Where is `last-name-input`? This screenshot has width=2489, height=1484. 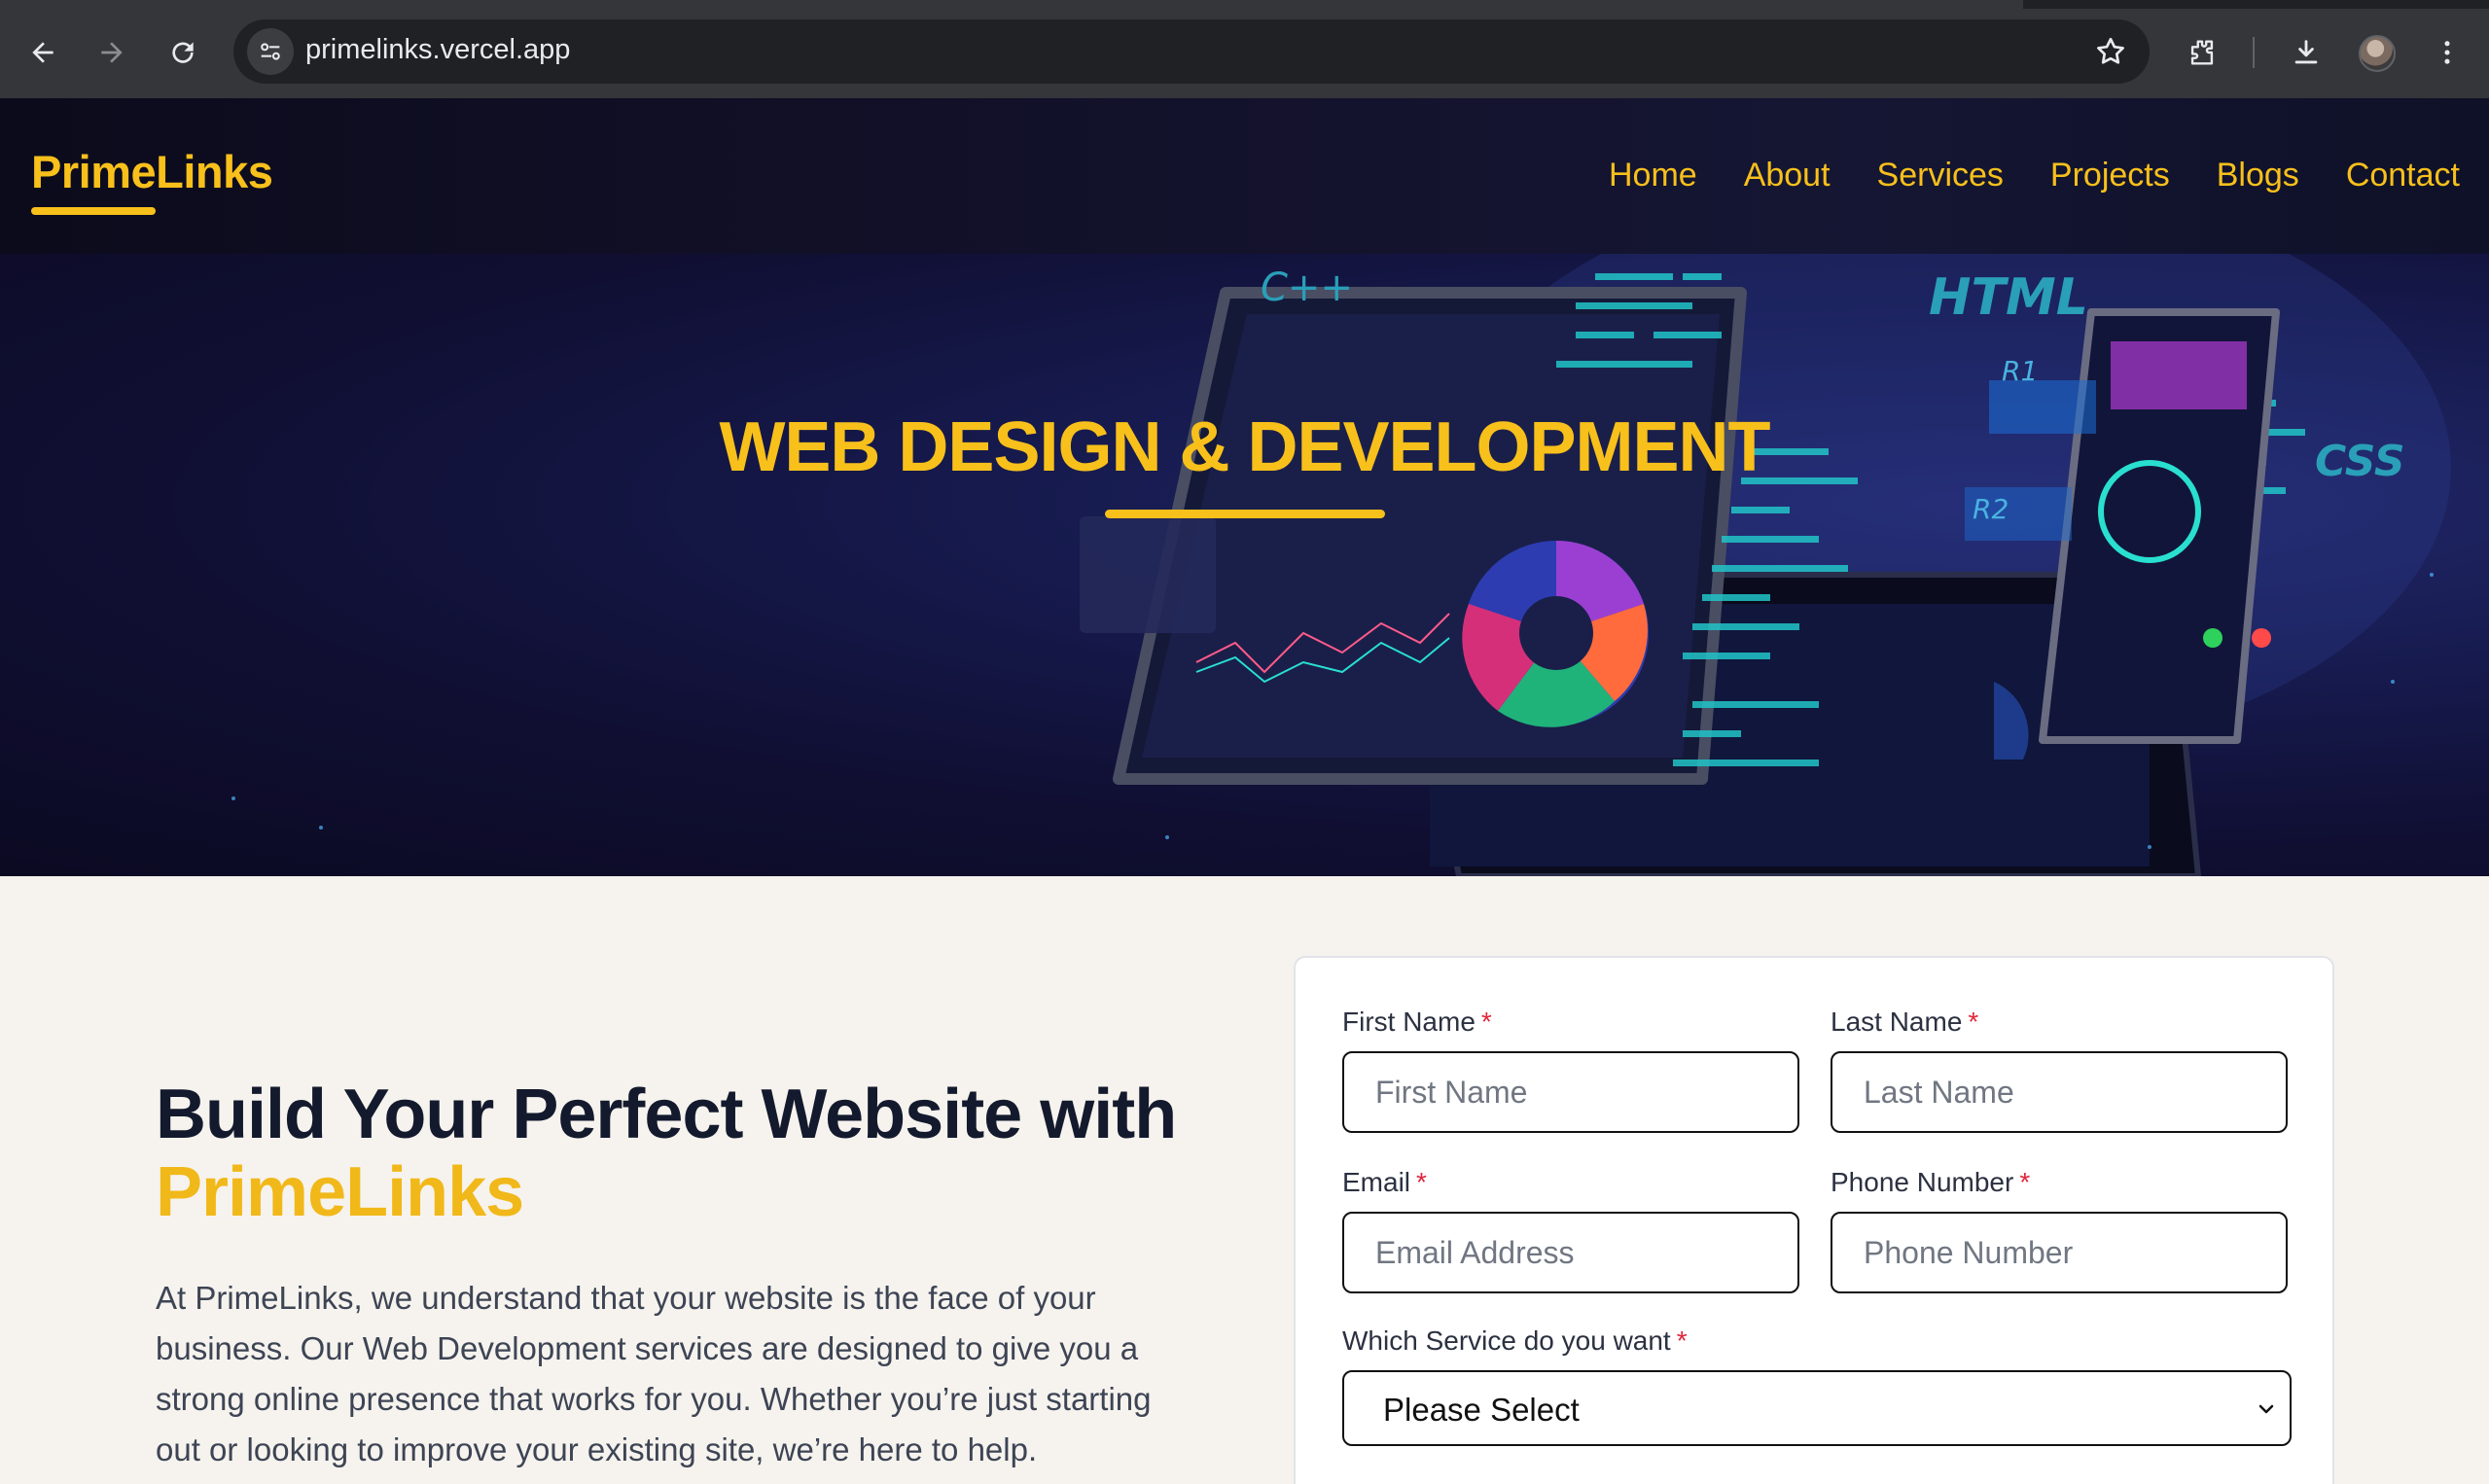
last-name-input is located at coordinates (2059, 1092).